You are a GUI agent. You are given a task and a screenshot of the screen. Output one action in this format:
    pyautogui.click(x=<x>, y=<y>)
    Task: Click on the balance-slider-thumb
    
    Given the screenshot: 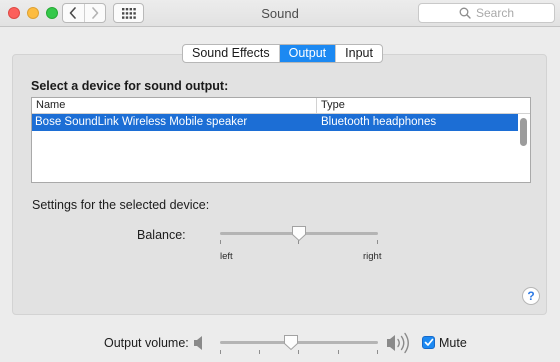 What is the action you would take?
    pyautogui.click(x=299, y=233)
    